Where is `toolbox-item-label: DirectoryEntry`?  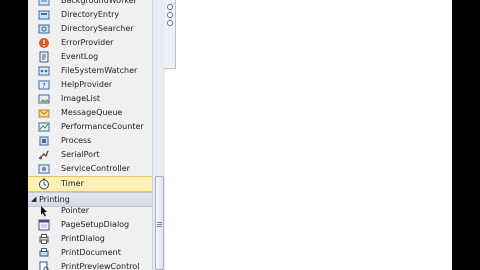
toolbox-item-label: DirectoryEntry is located at coordinates (90, 14).